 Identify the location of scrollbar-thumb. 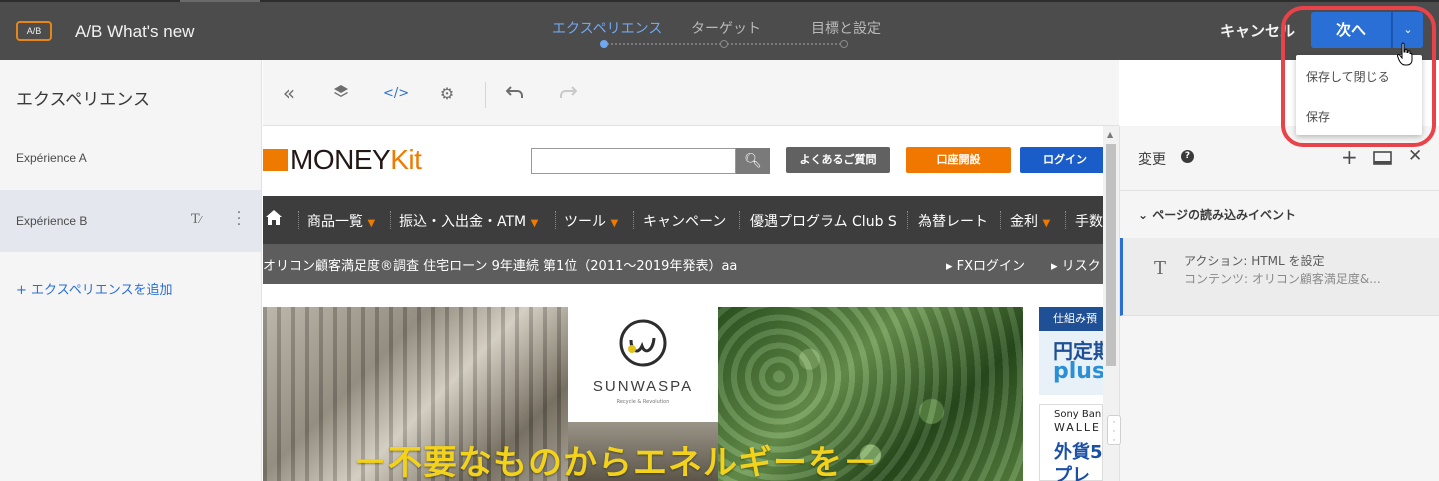
(1111, 255).